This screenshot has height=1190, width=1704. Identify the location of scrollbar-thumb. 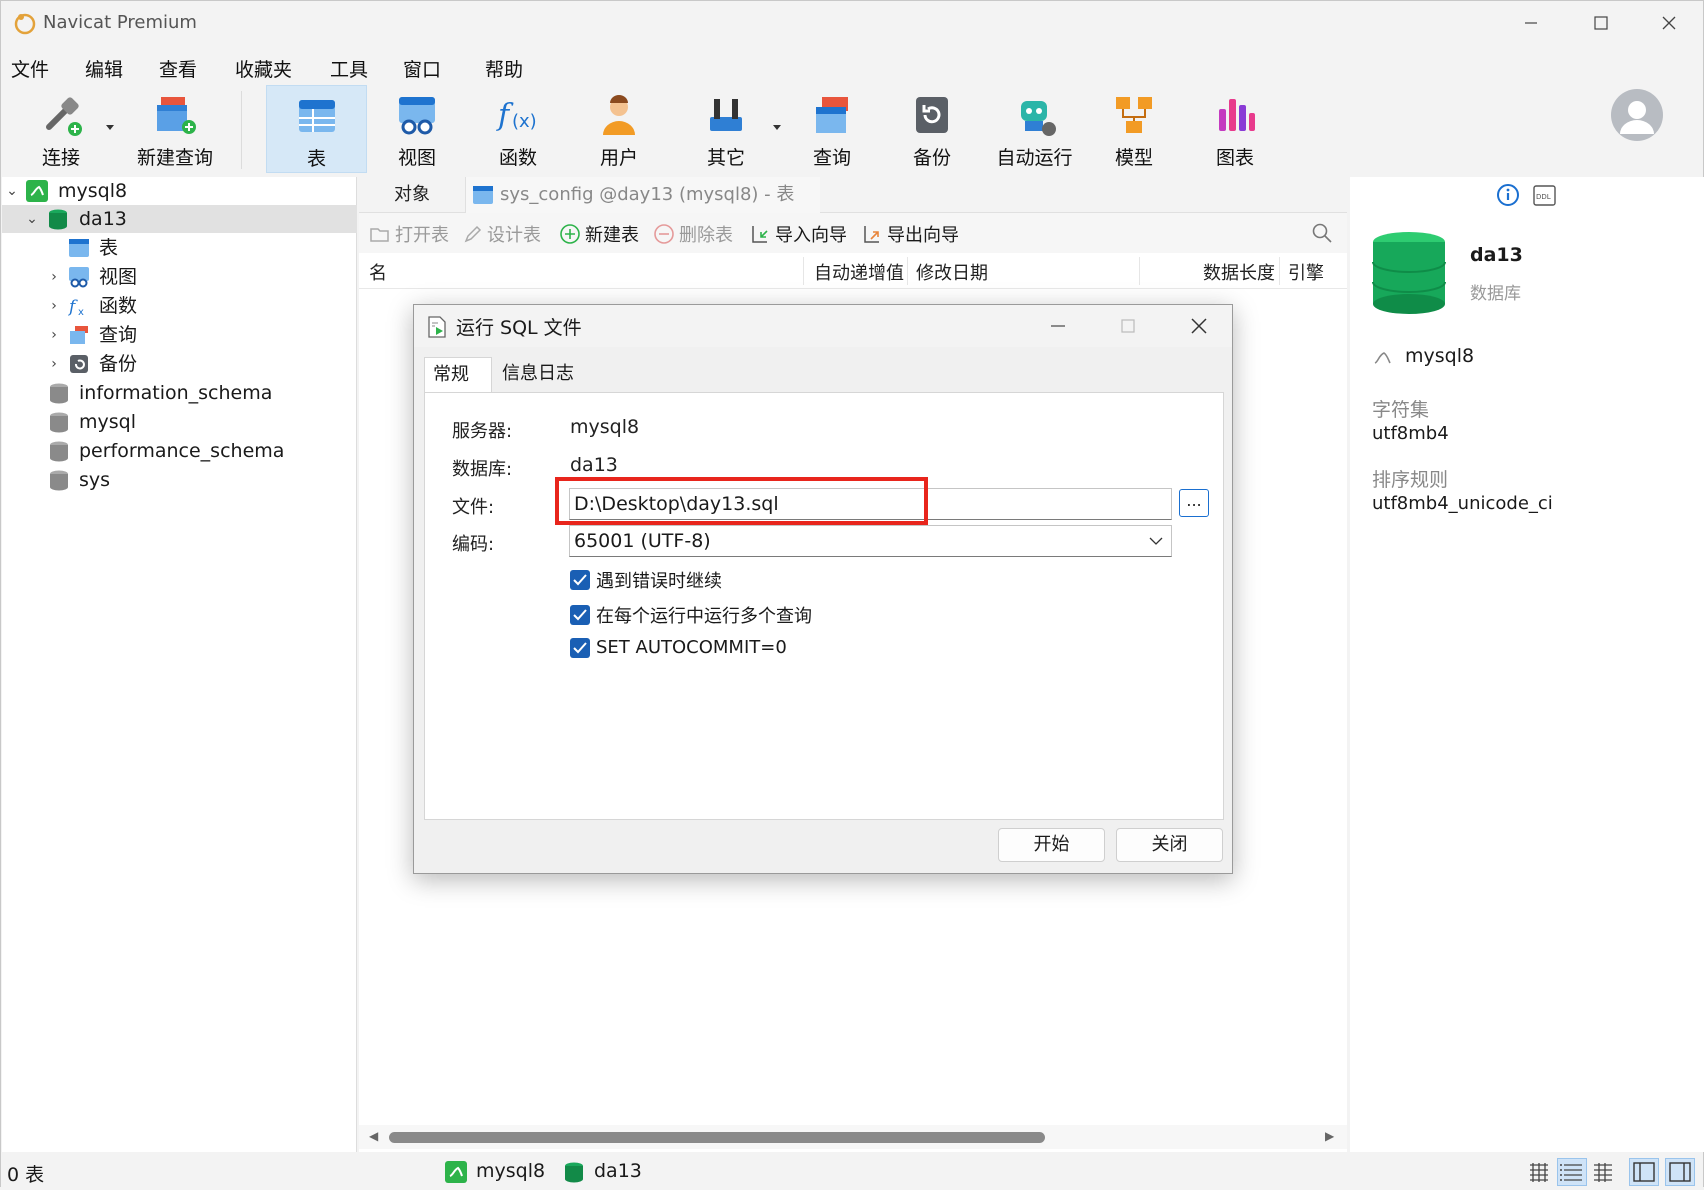
(717, 1137).